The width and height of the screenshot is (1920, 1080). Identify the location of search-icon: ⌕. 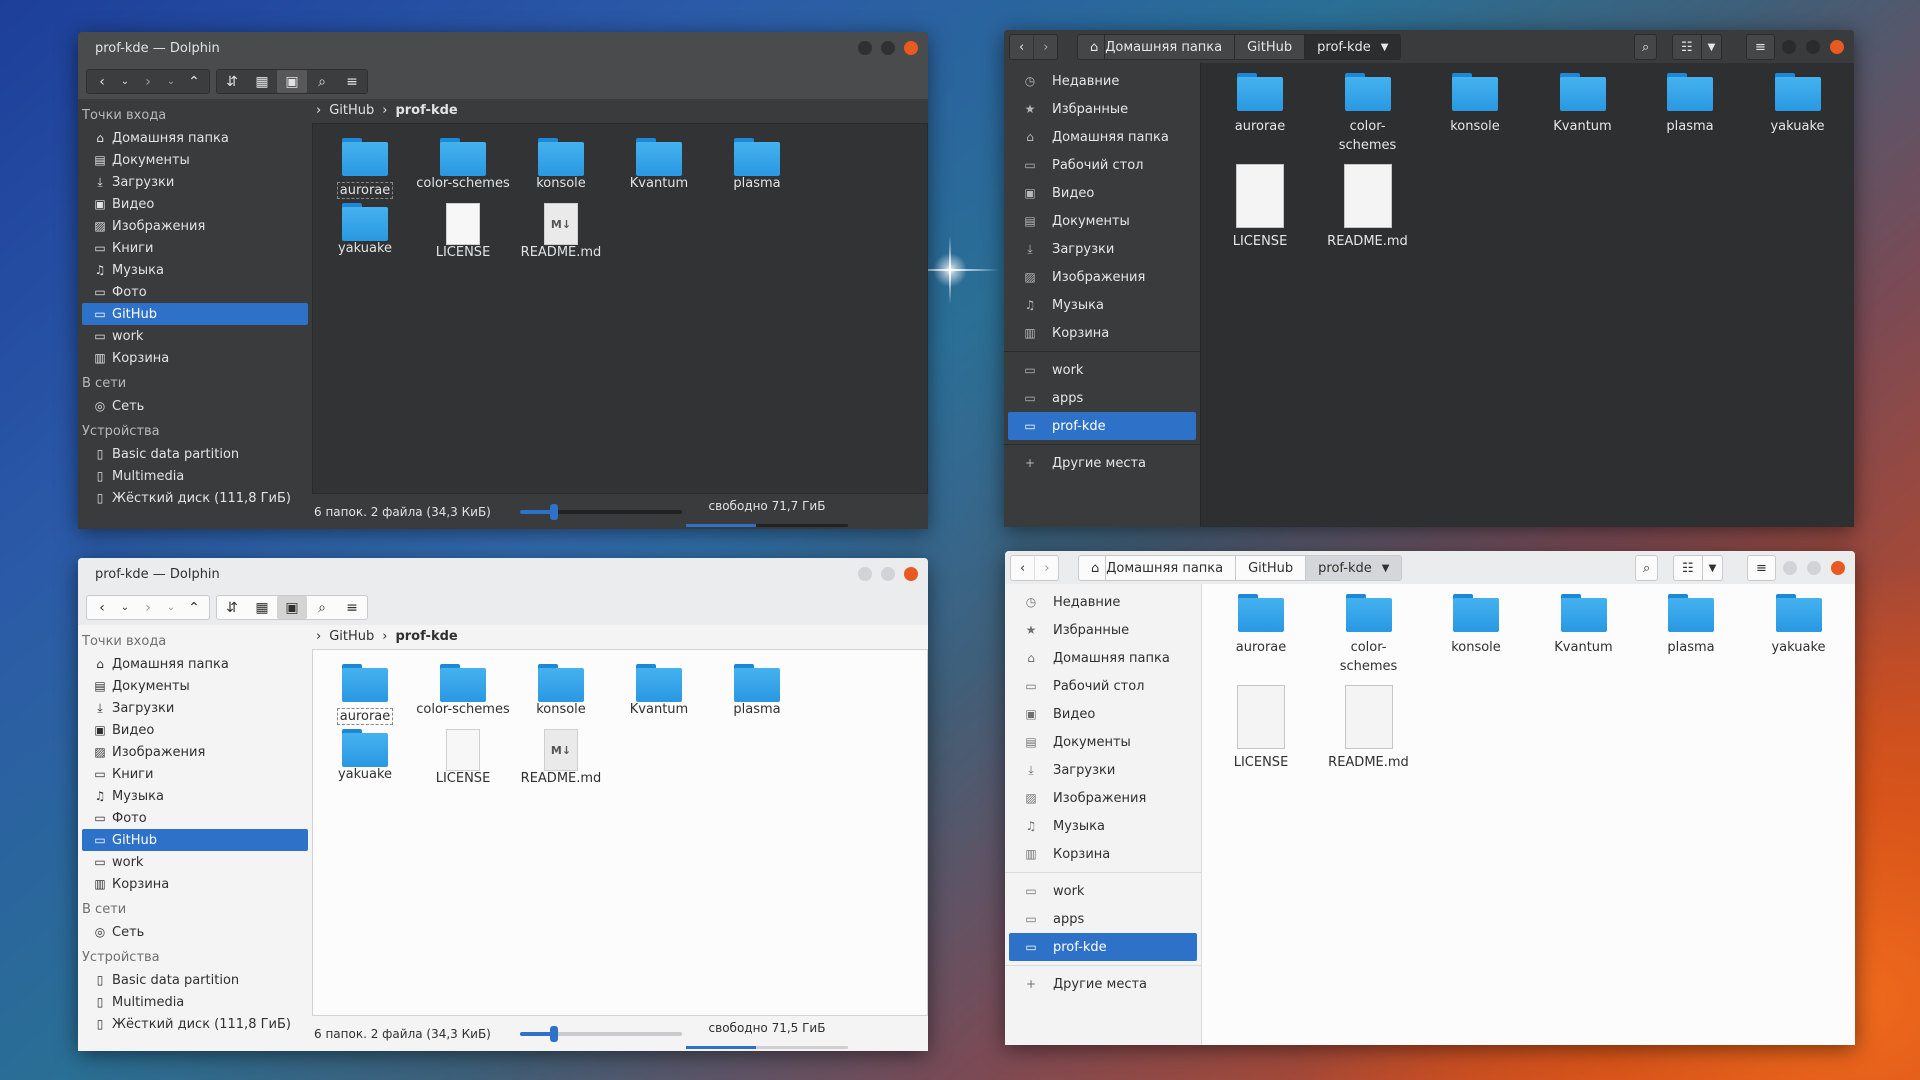
(322, 81).